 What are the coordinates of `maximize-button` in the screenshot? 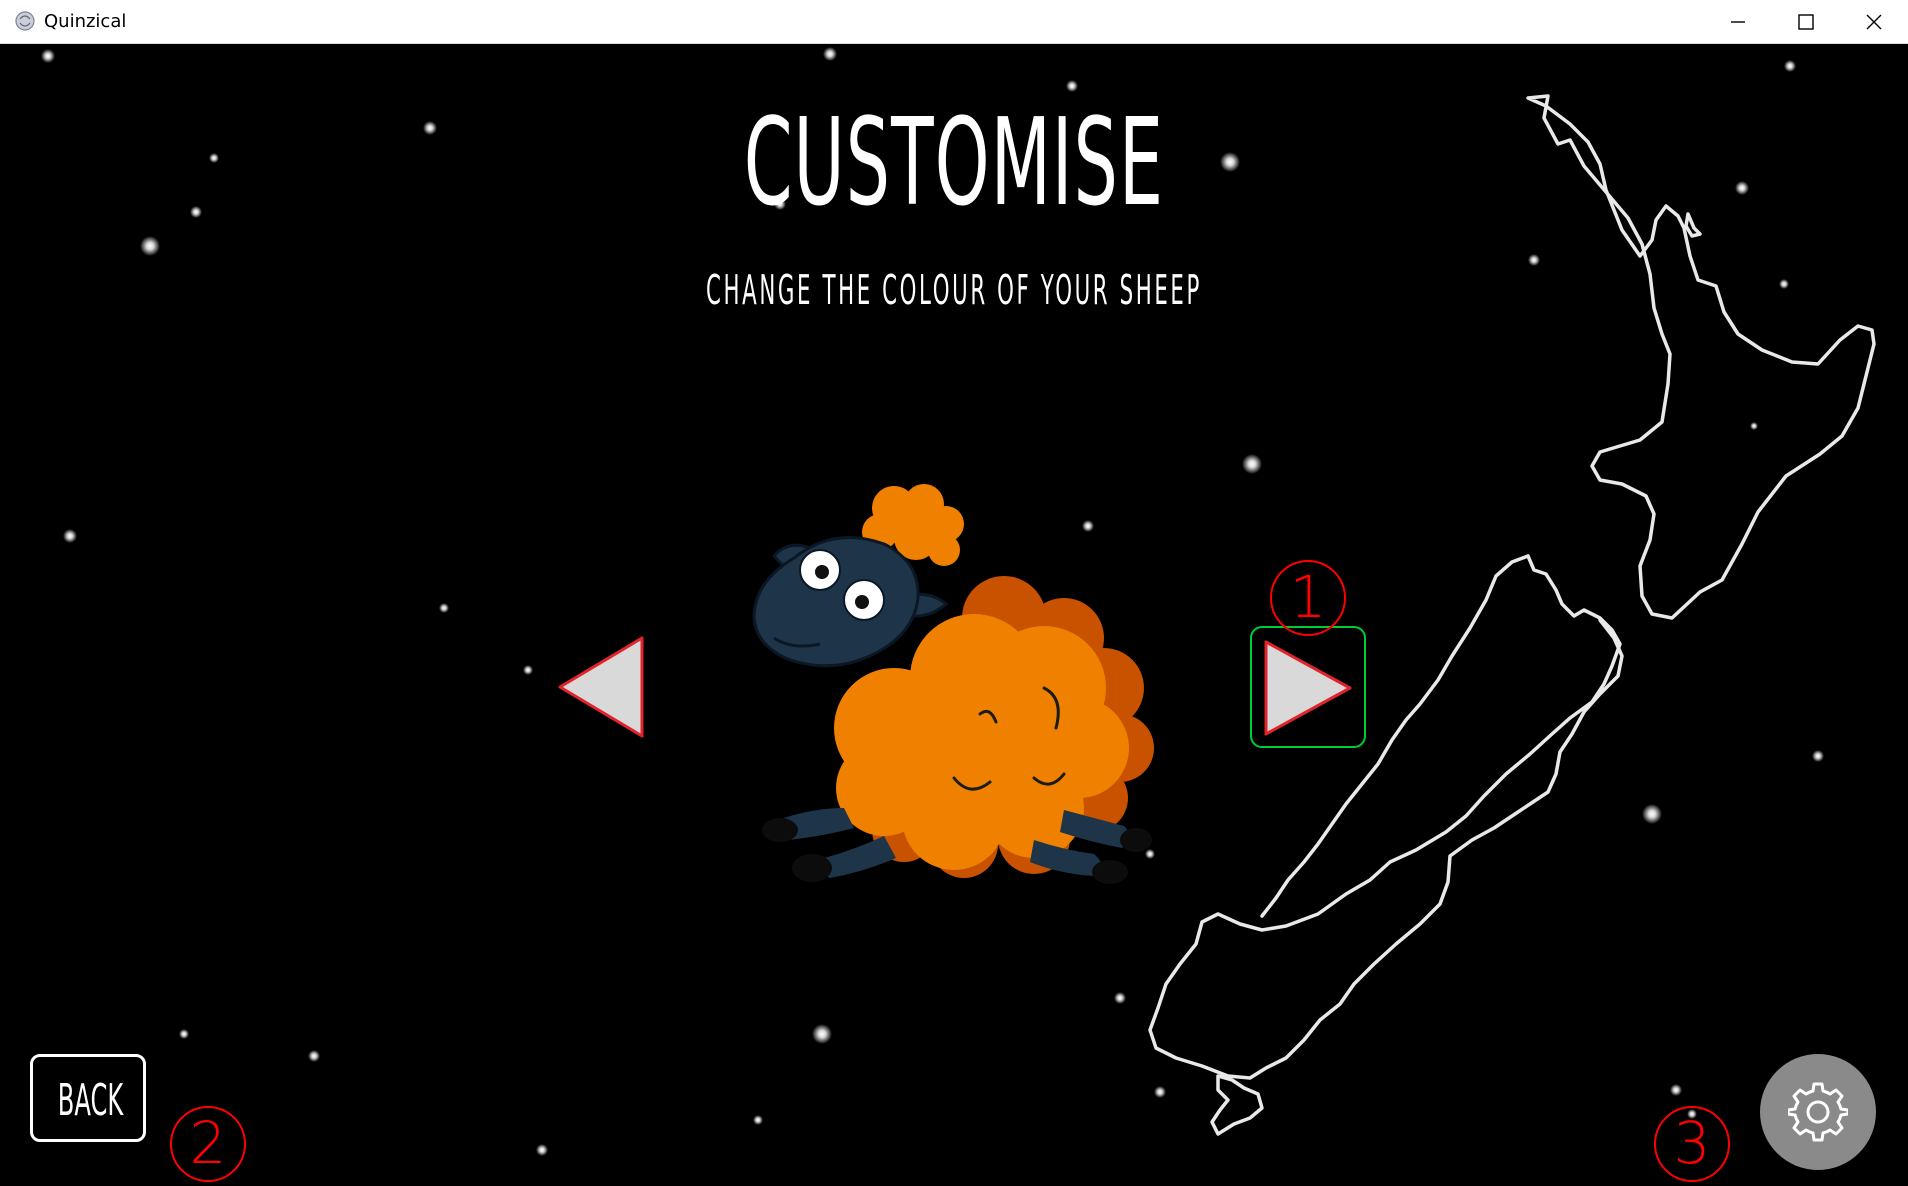 It's located at (1806, 21).